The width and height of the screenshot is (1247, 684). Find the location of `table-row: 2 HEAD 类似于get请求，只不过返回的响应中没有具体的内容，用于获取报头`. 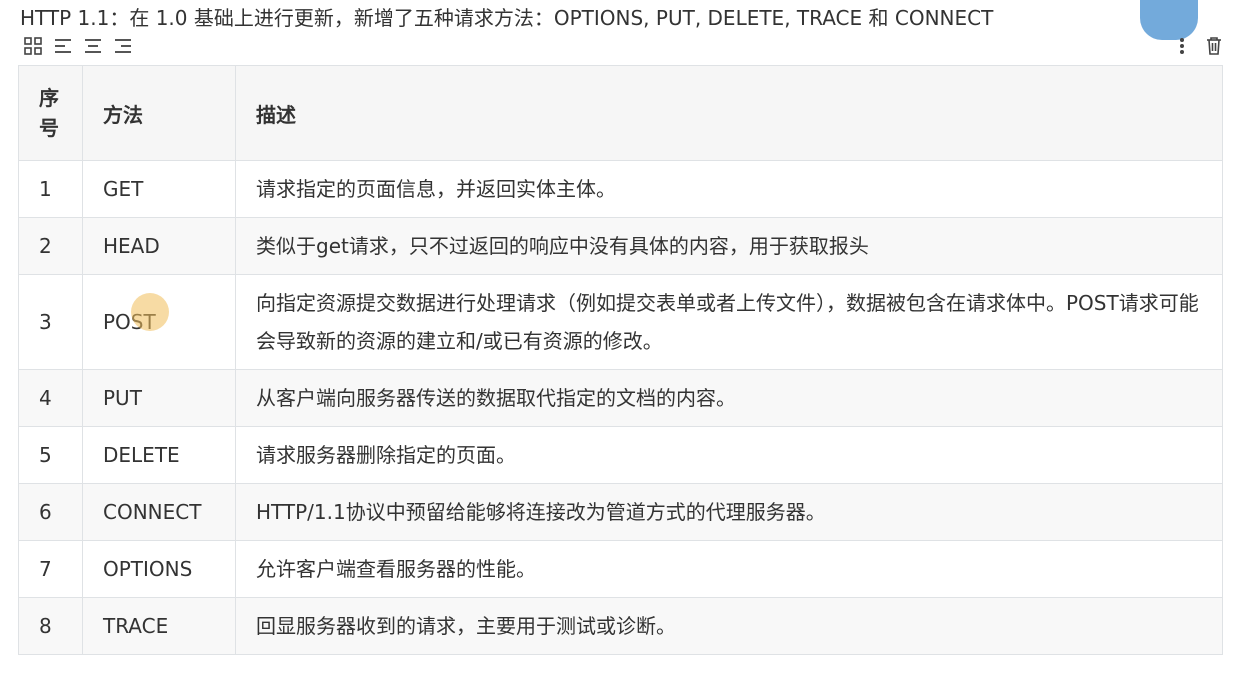

table-row: 2 HEAD 类似于get请求，只不过返回的响应中没有具体的内容，用于获取报头 is located at coordinates (620, 246).